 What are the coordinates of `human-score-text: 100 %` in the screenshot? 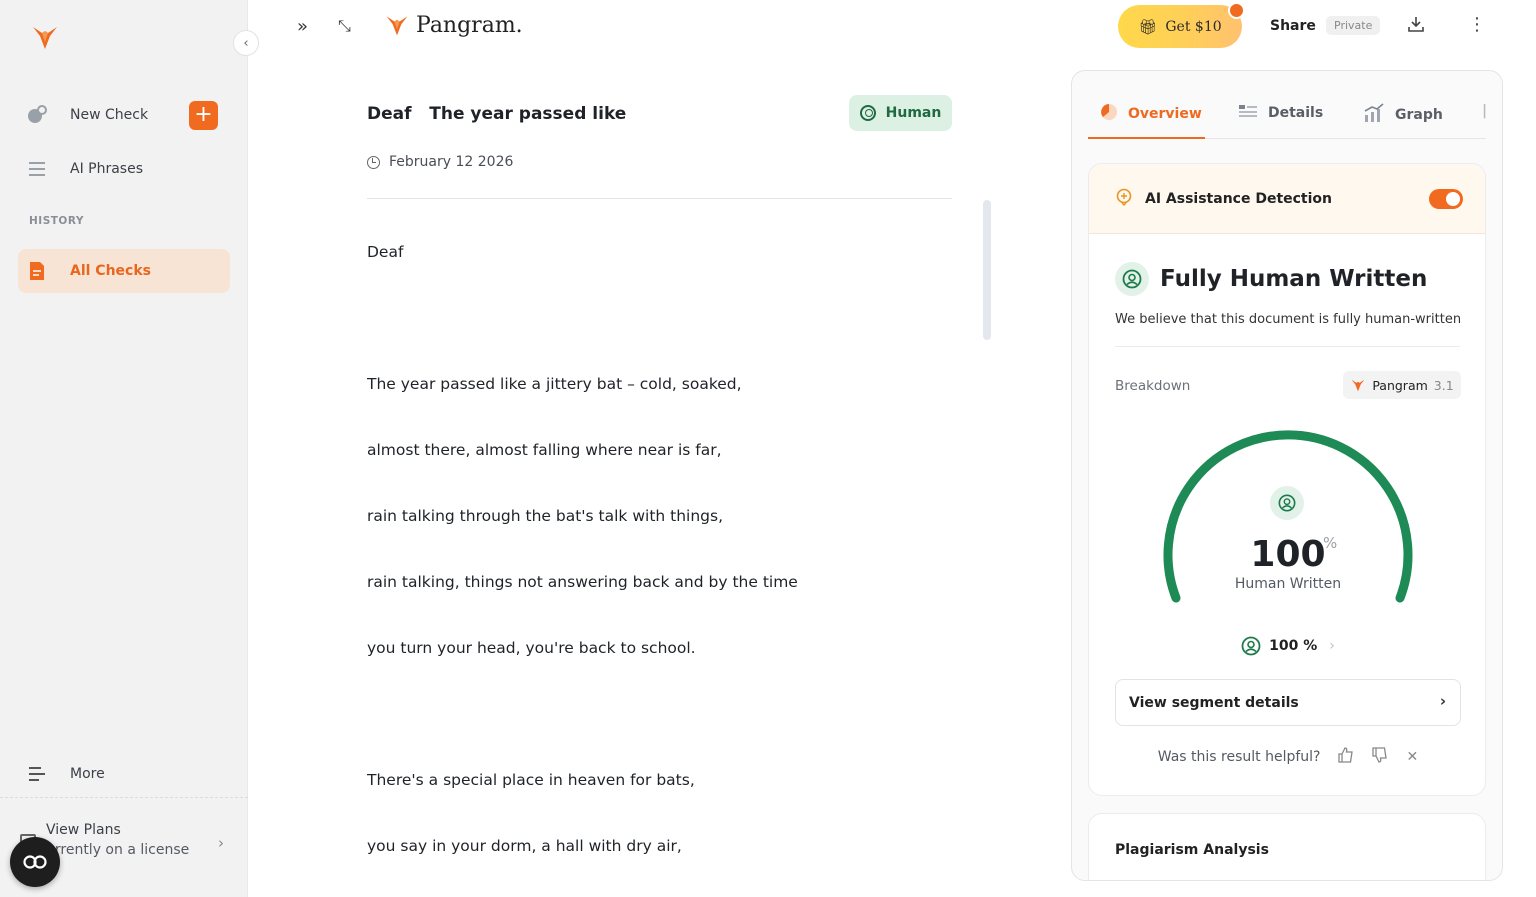 It's located at (1293, 646).